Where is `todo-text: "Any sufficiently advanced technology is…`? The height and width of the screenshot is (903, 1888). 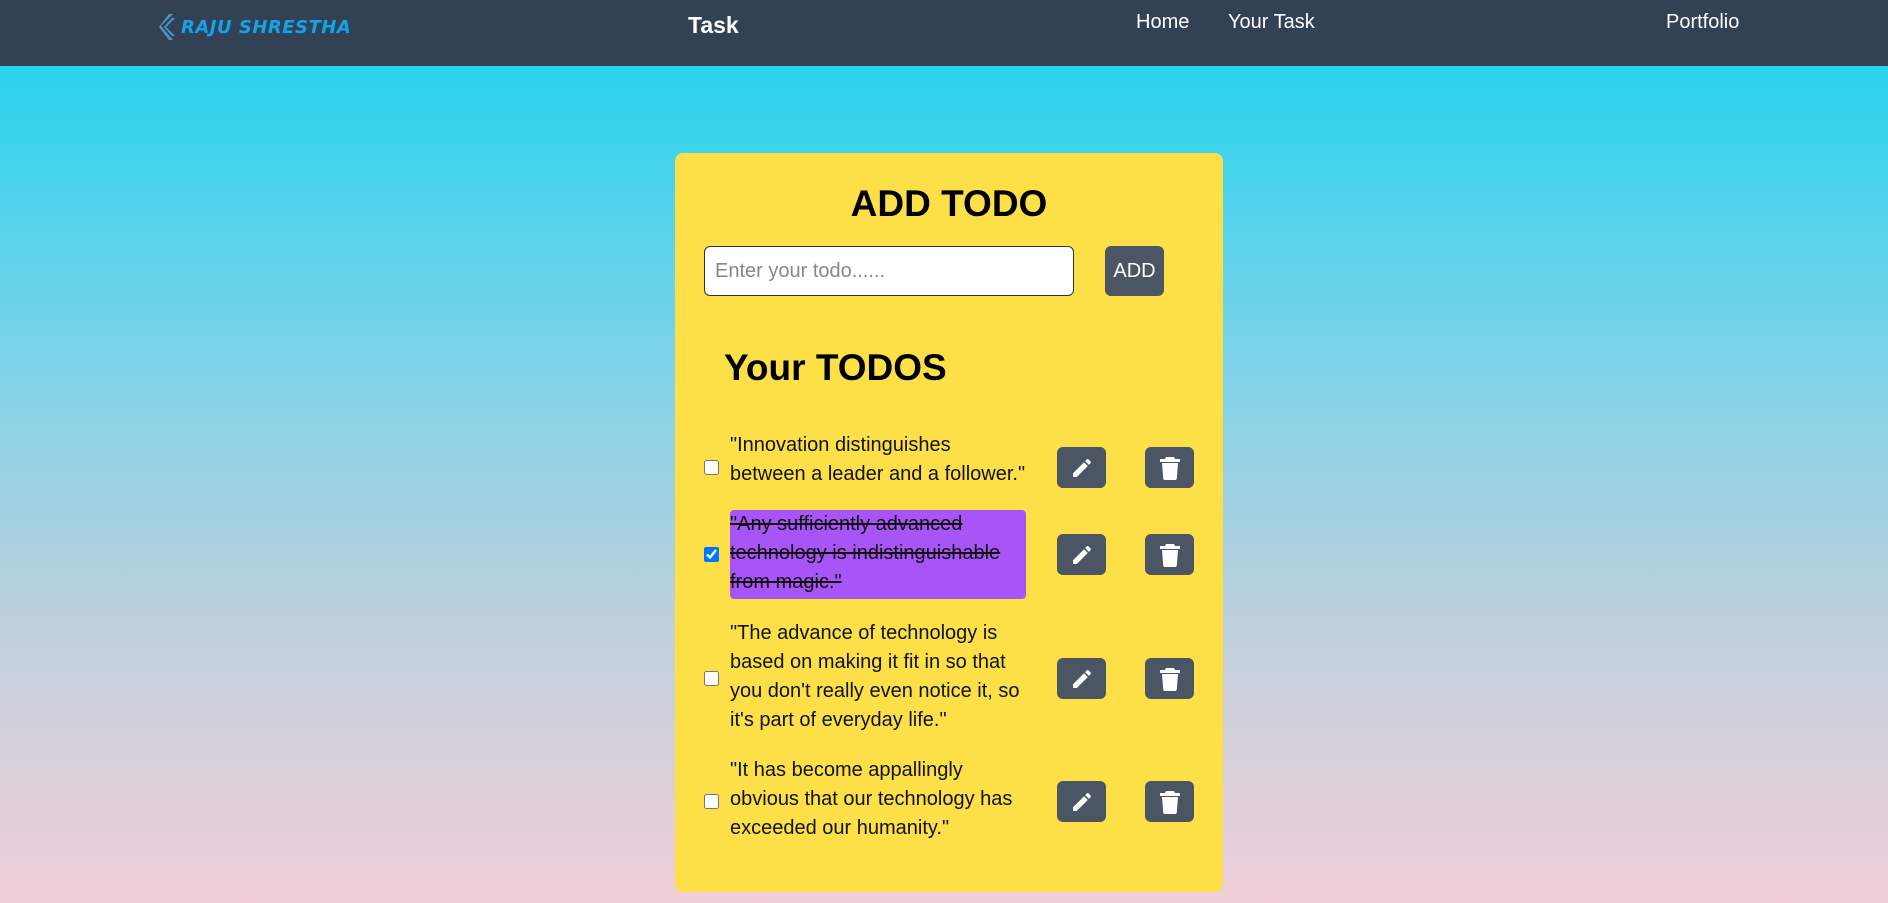 todo-text: "Any sufficiently advanced technology is… is located at coordinates (878, 554).